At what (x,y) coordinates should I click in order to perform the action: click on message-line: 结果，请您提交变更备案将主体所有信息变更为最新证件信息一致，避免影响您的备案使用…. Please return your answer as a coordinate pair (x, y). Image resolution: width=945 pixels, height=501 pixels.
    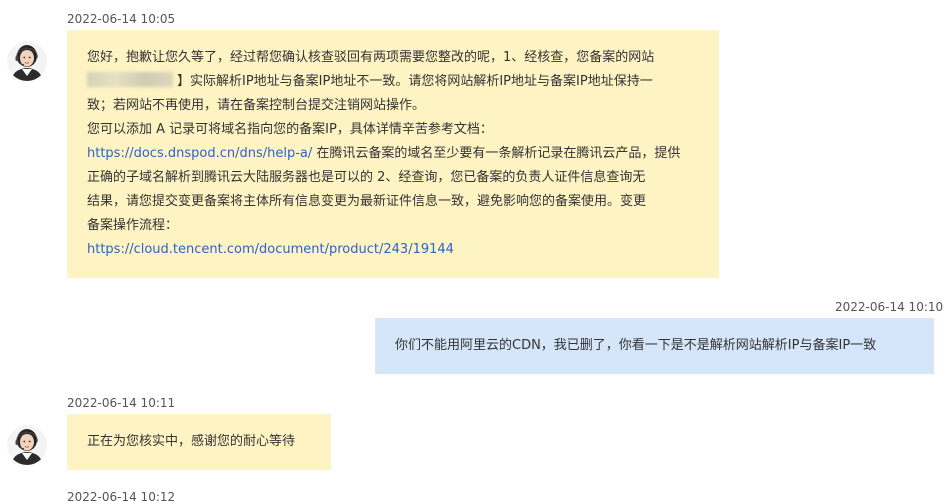
    Looking at the image, I should click on (367, 201).